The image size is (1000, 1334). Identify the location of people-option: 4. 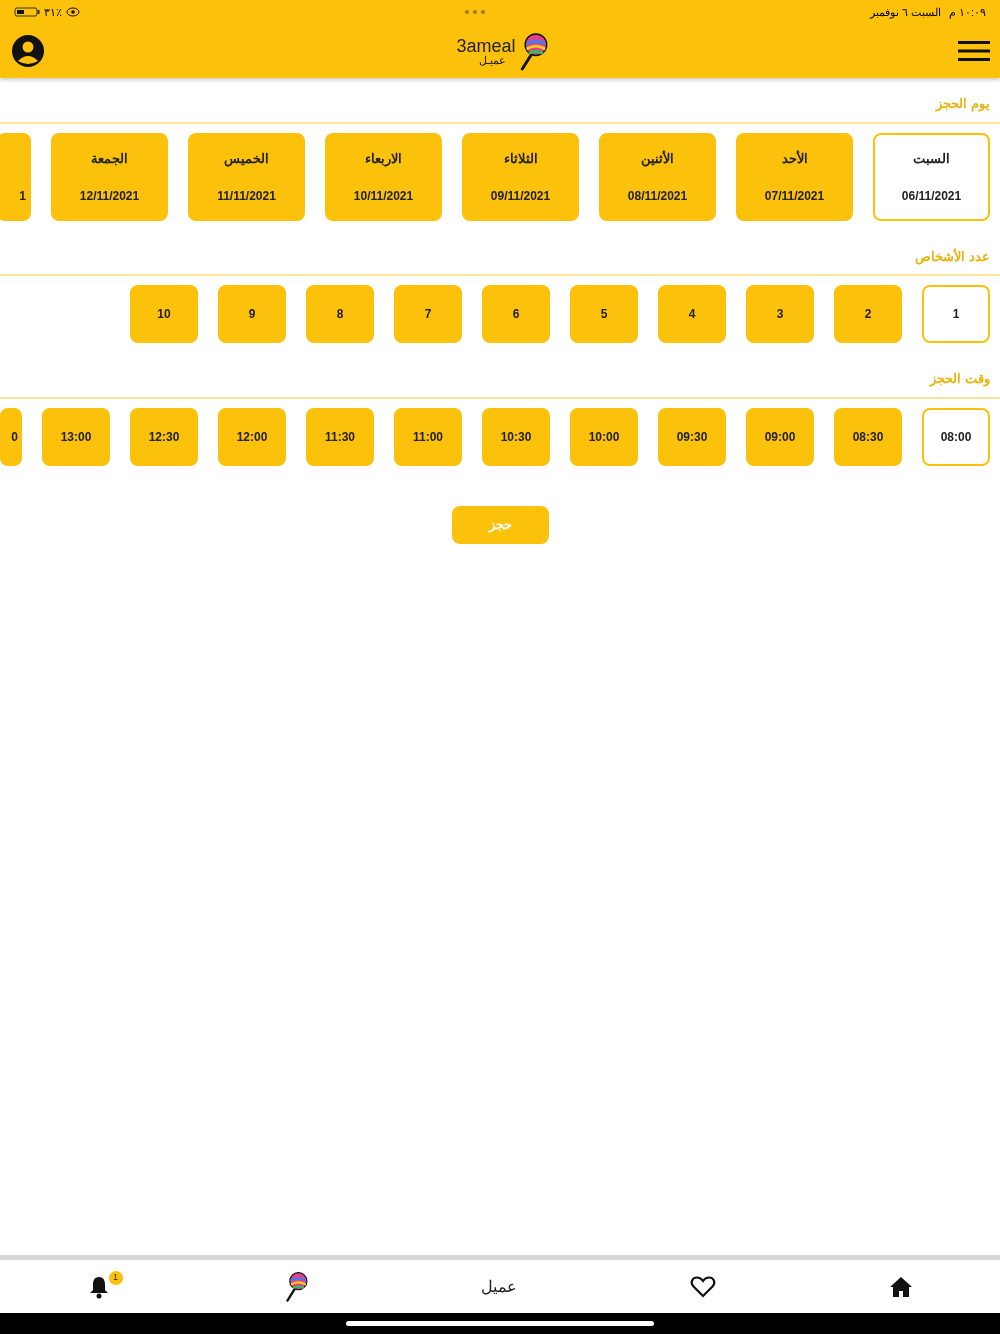
(692, 314).